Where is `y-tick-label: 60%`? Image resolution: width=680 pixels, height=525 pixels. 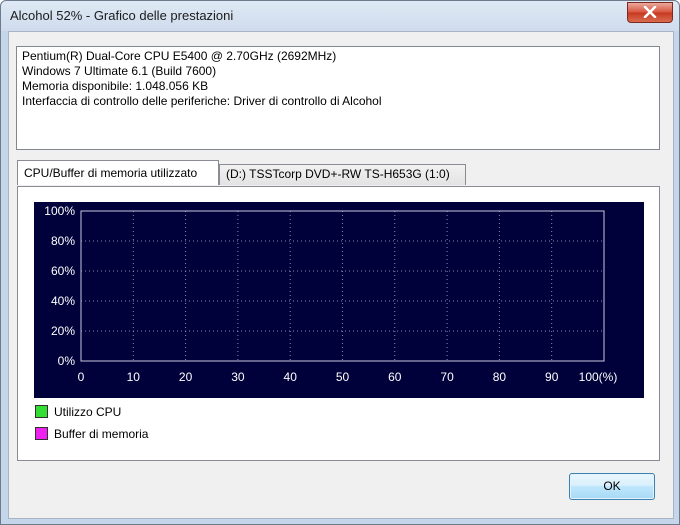
y-tick-label: 60% is located at coordinates (63, 271).